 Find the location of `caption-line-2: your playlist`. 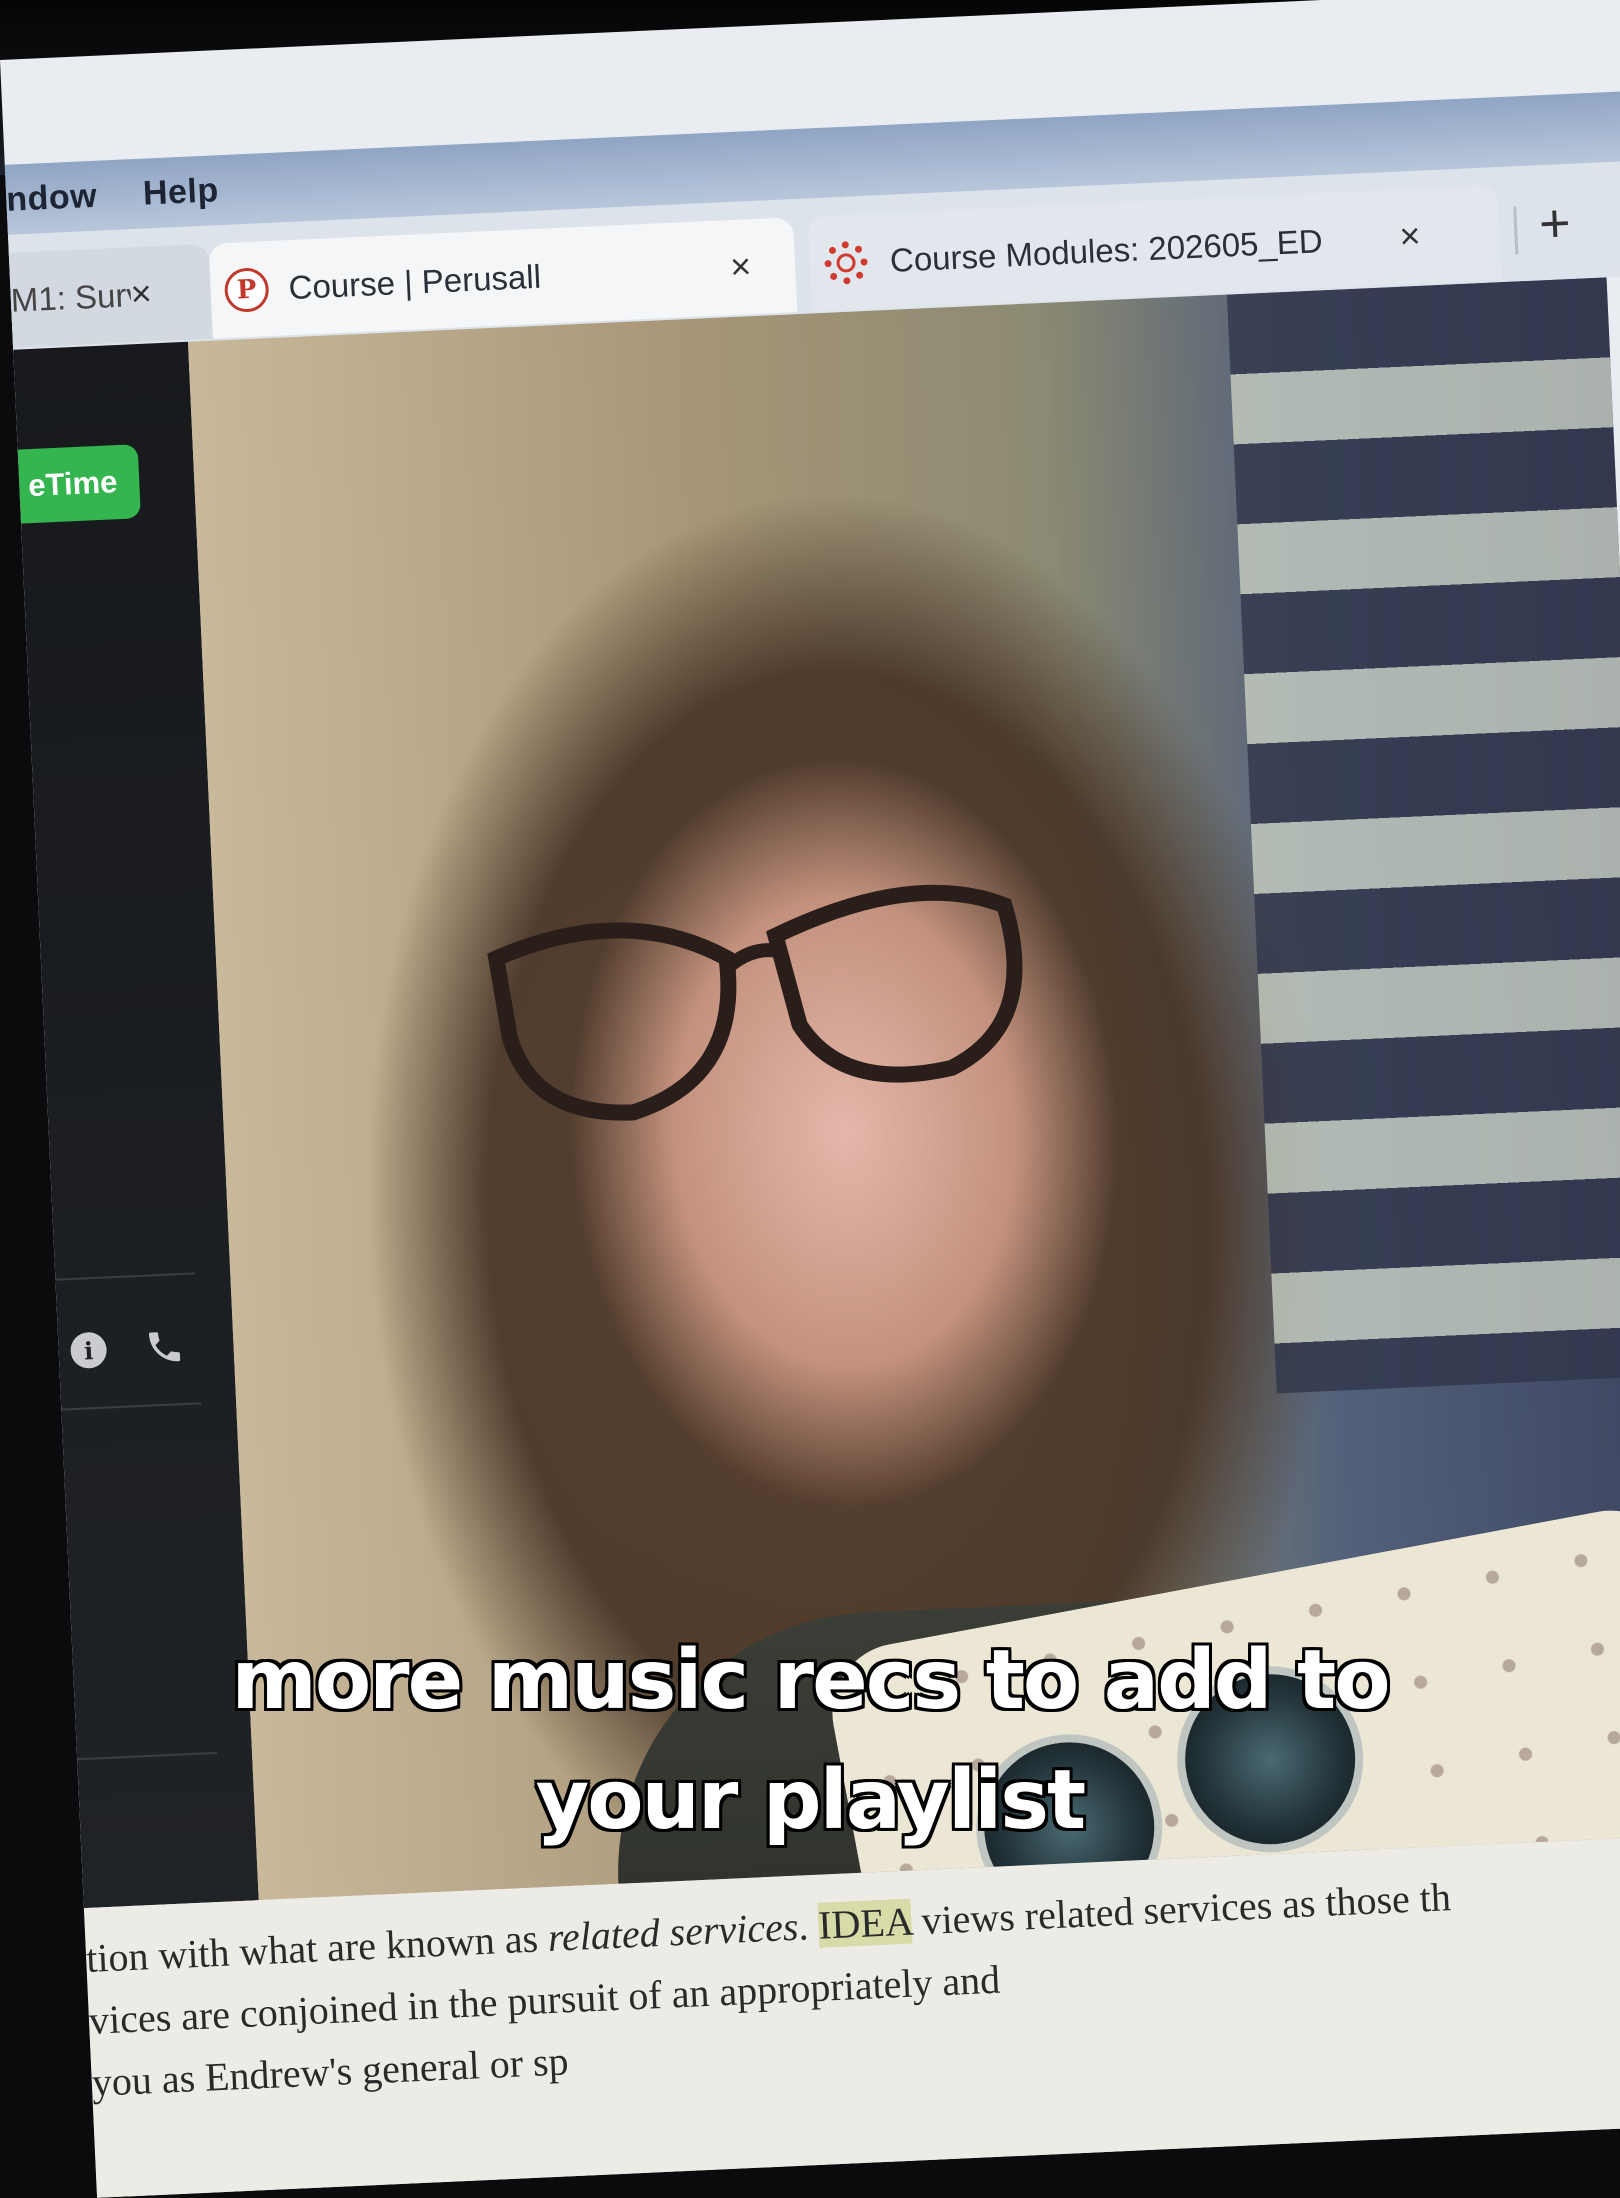

caption-line-2: your playlist is located at coordinates (810, 1800).